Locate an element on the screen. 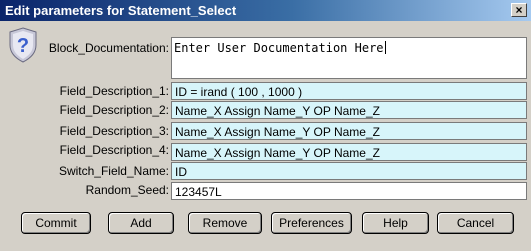 This screenshot has height=251, width=531. field-description-3-label: Field_Description_3: is located at coordinates (114, 131).